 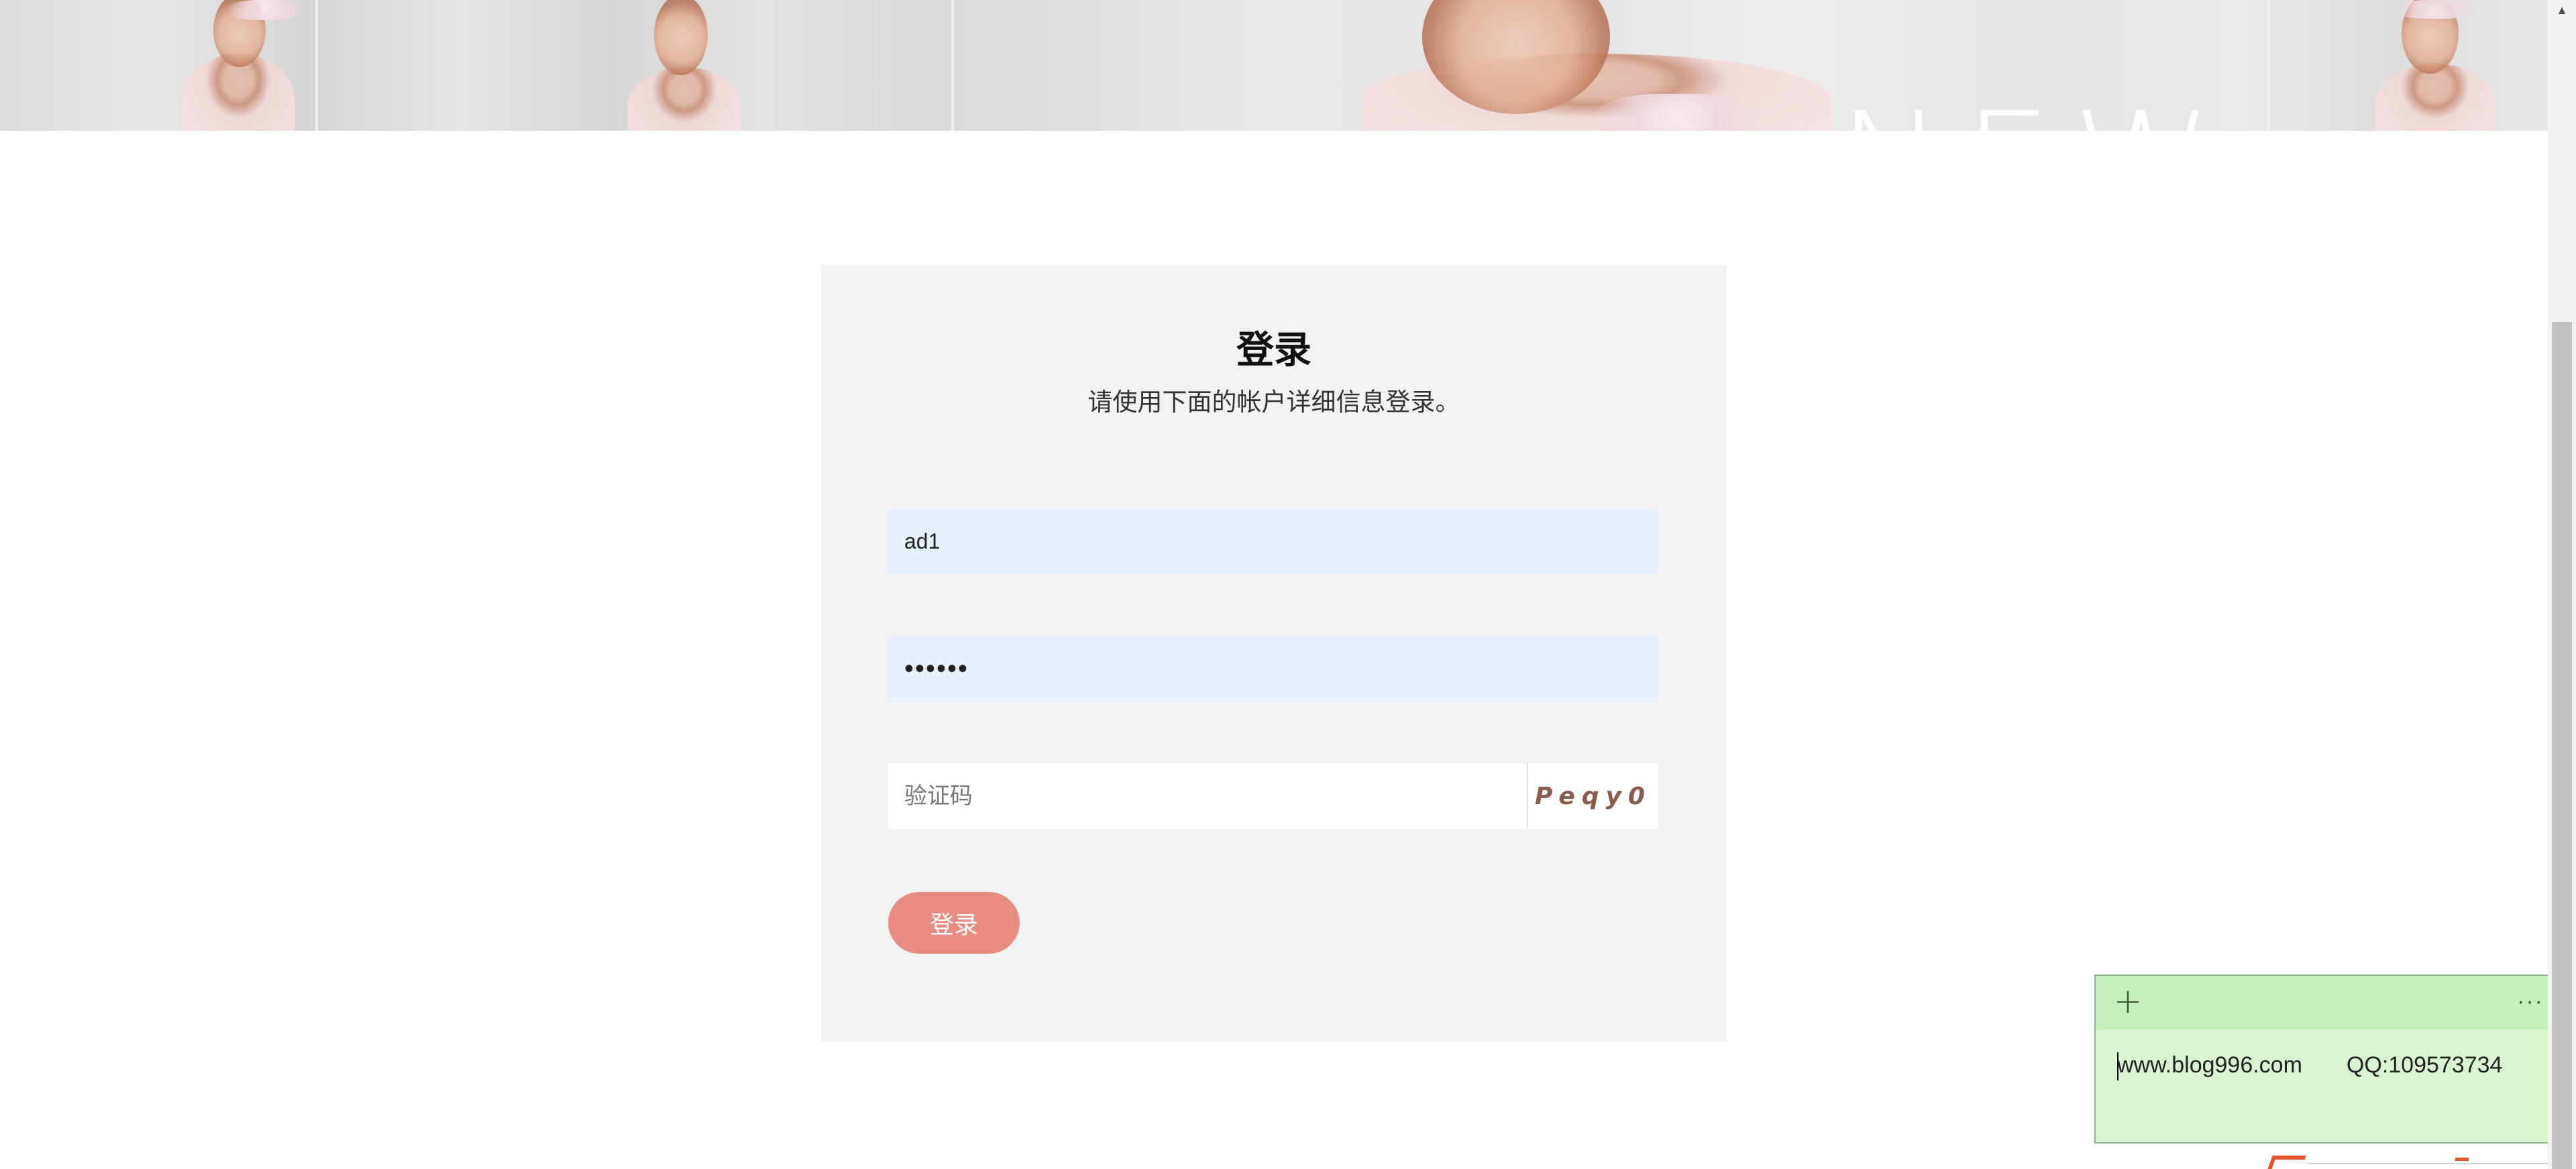 What do you see at coordinates (2309, 1065) in the screenshot?
I see `sticky-note-text: www.blog996.com QQ:109573734` at bounding box center [2309, 1065].